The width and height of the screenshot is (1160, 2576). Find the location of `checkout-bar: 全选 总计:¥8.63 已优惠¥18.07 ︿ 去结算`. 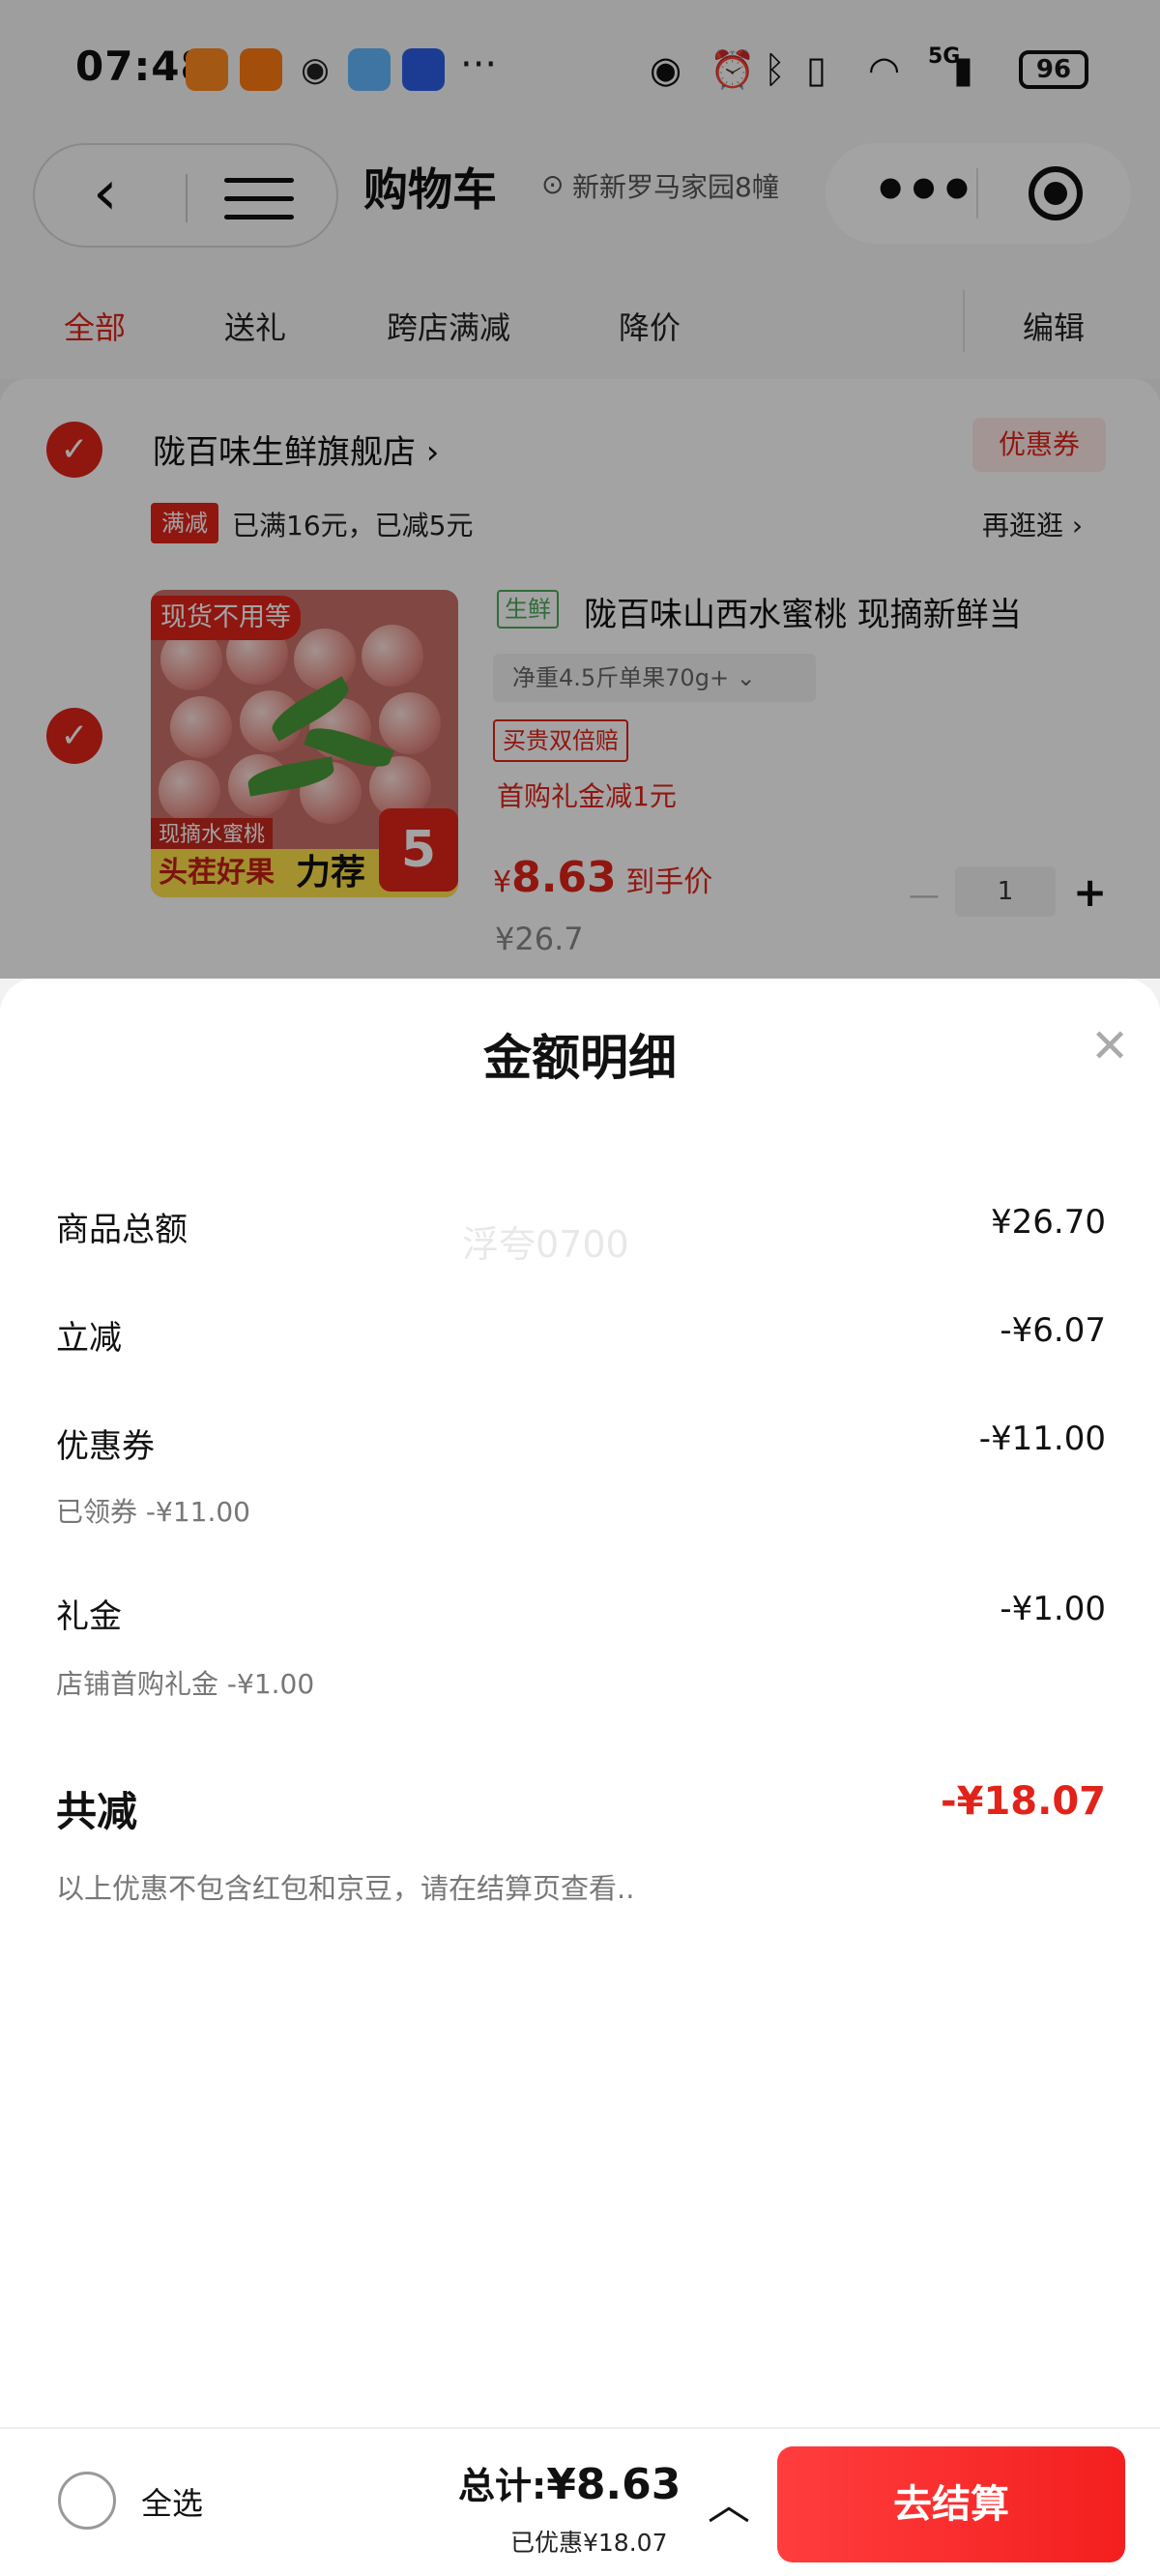

checkout-bar: 全选 总计:¥8.63 已优惠¥18.07 ︿ 去结算 is located at coordinates (580, 2501).